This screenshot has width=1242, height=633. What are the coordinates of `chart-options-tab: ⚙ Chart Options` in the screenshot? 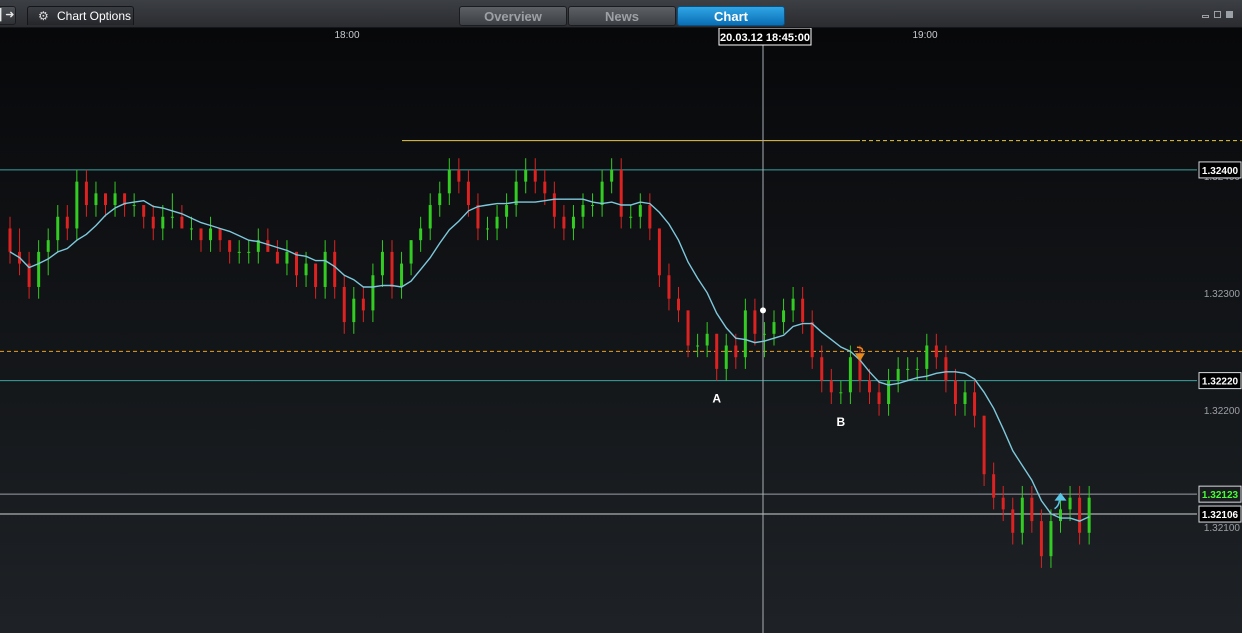 It's located at (80, 15).